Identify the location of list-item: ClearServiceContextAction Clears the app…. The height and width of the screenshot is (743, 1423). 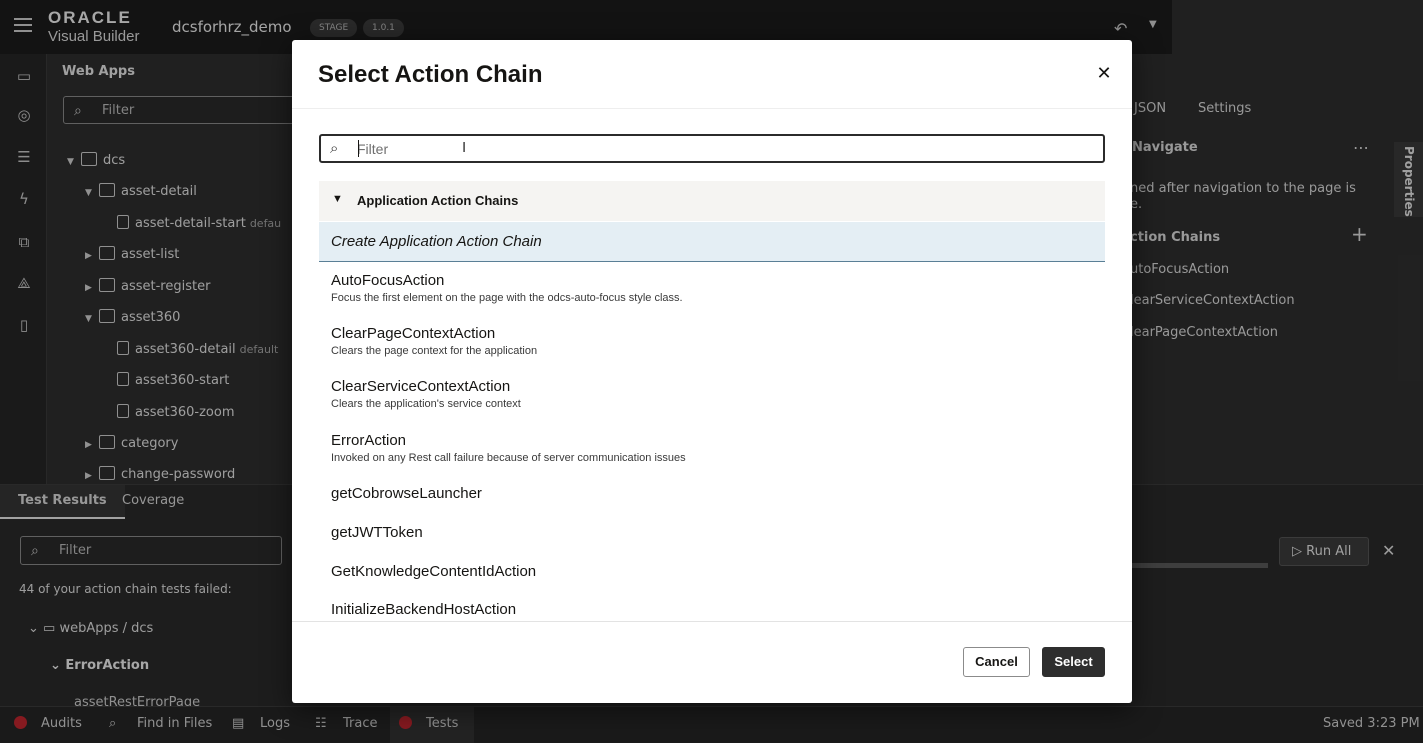
(711, 394).